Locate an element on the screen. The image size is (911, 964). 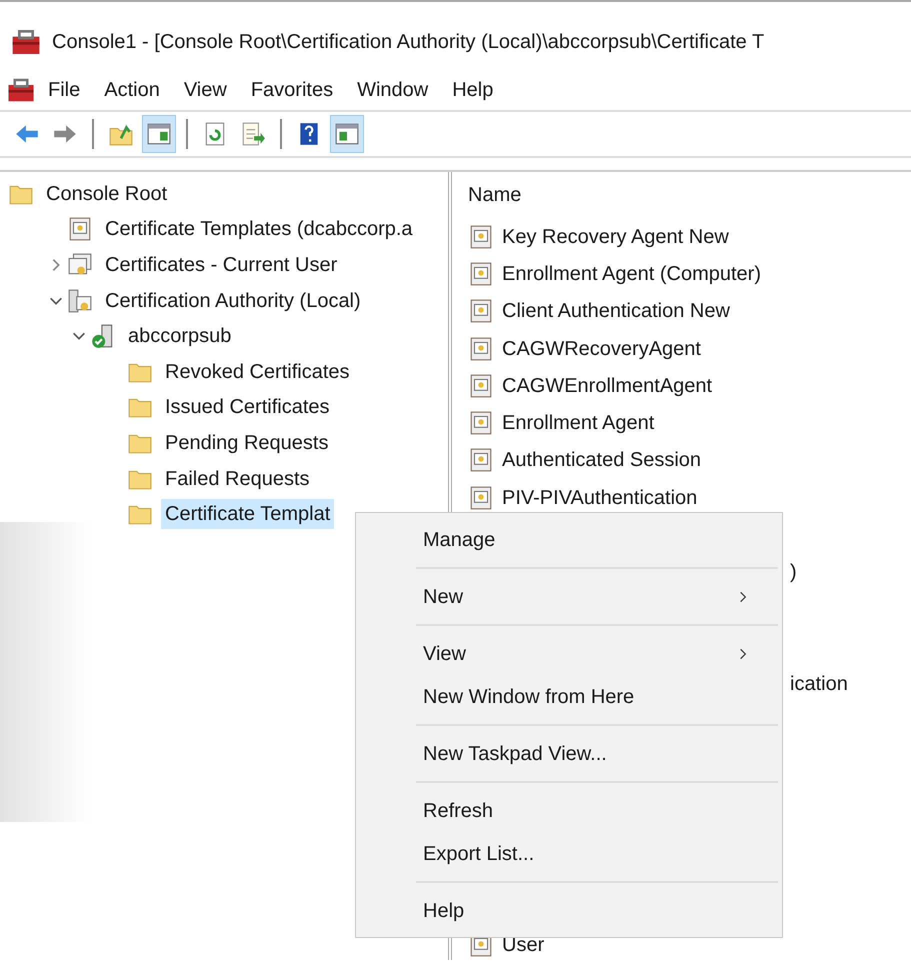
tree-item: Revoked Certificates is located at coordinates (257, 371).